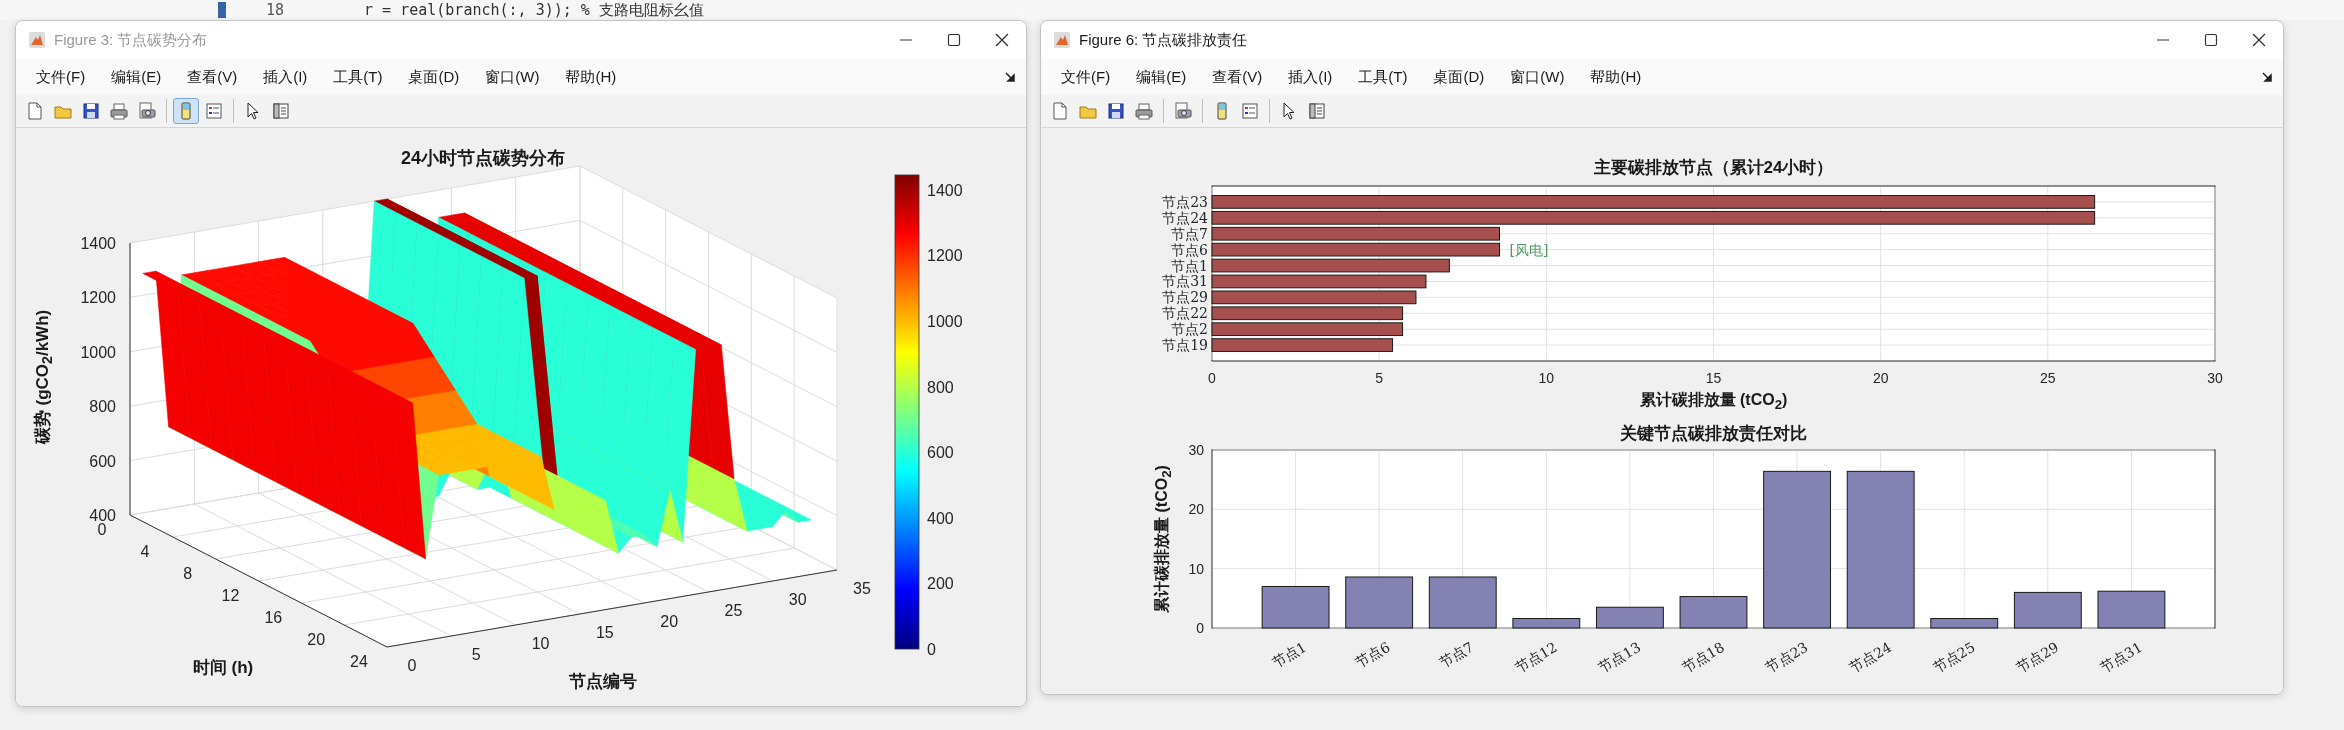 The height and width of the screenshot is (730, 2344). I want to click on colorbar-button, so click(186, 111).